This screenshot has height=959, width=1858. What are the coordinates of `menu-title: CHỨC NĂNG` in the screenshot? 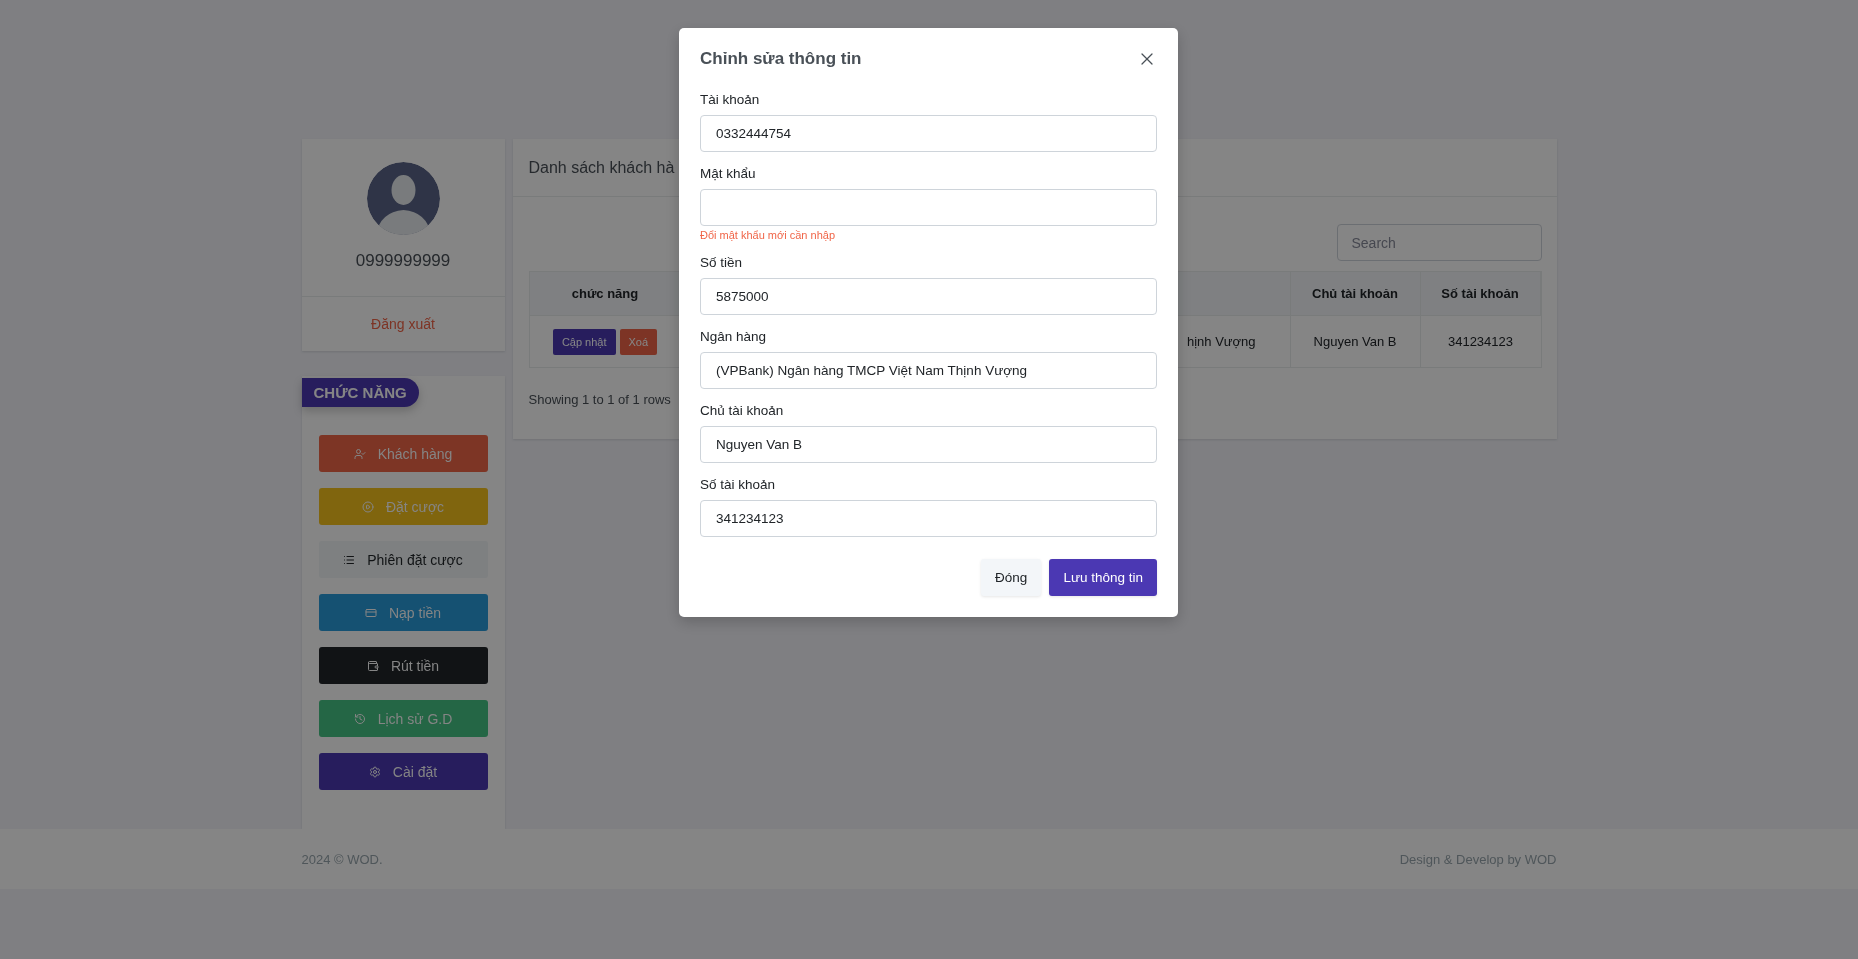 It's located at (360, 392).